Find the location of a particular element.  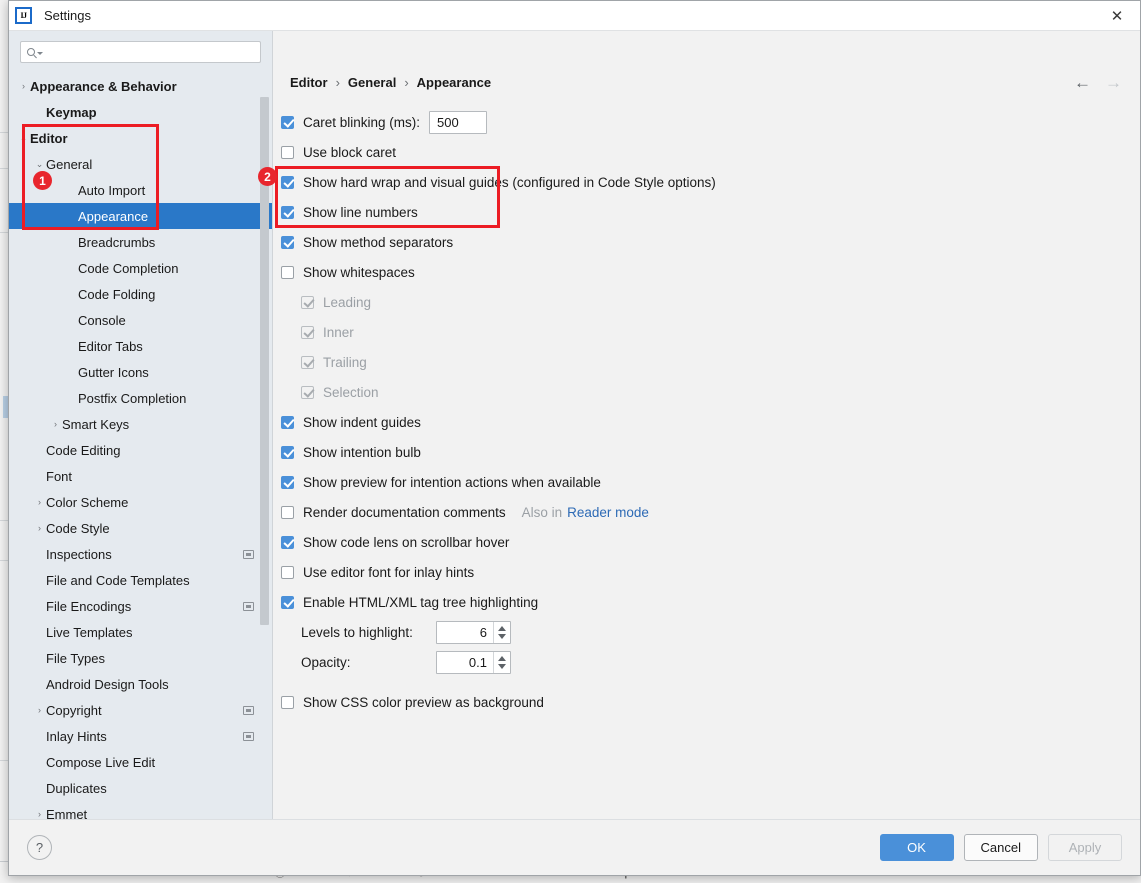

show-code-lens-checkbox is located at coordinates (287, 542).